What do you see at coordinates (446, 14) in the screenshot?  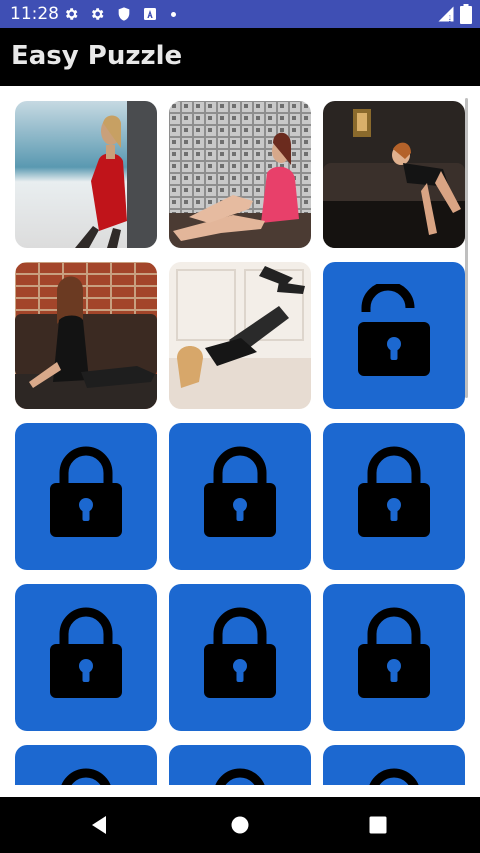 I see `signal-icon` at bounding box center [446, 14].